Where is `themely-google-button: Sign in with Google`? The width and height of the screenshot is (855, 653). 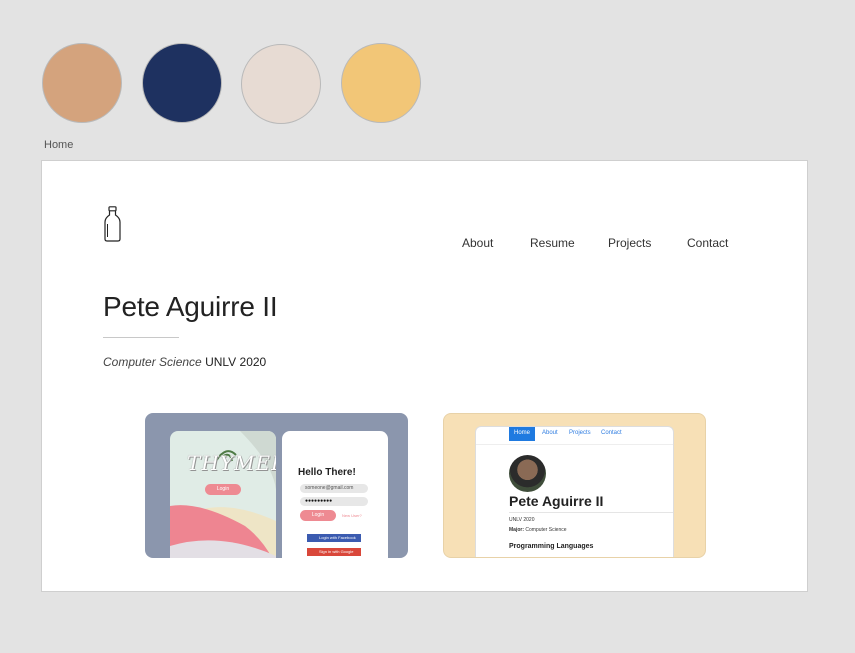
themely-google-button: Sign in with Google is located at coordinates (334, 552).